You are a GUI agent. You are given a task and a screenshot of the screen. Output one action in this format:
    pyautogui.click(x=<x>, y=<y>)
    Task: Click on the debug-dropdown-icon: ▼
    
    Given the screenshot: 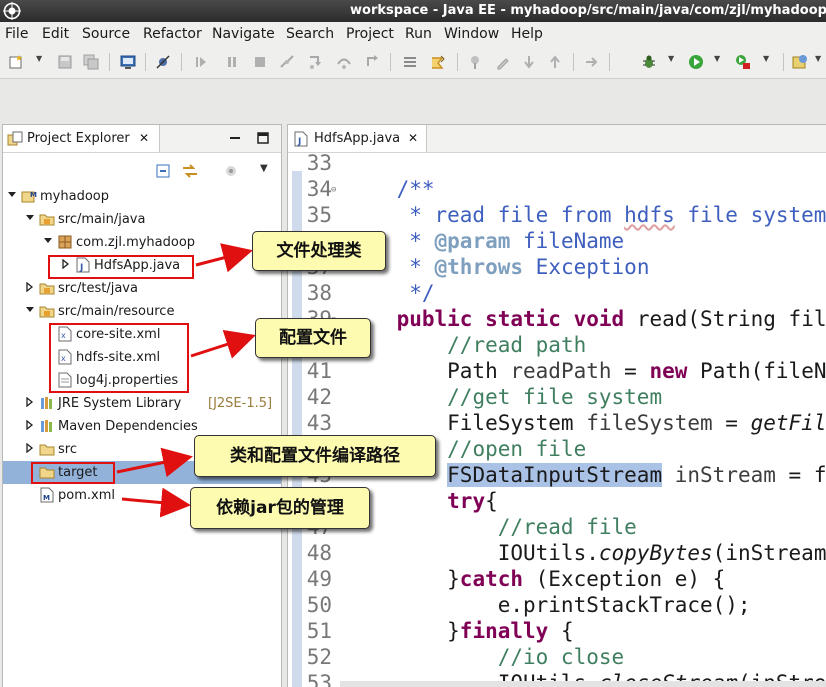 What is the action you would take?
    pyautogui.click(x=671, y=58)
    